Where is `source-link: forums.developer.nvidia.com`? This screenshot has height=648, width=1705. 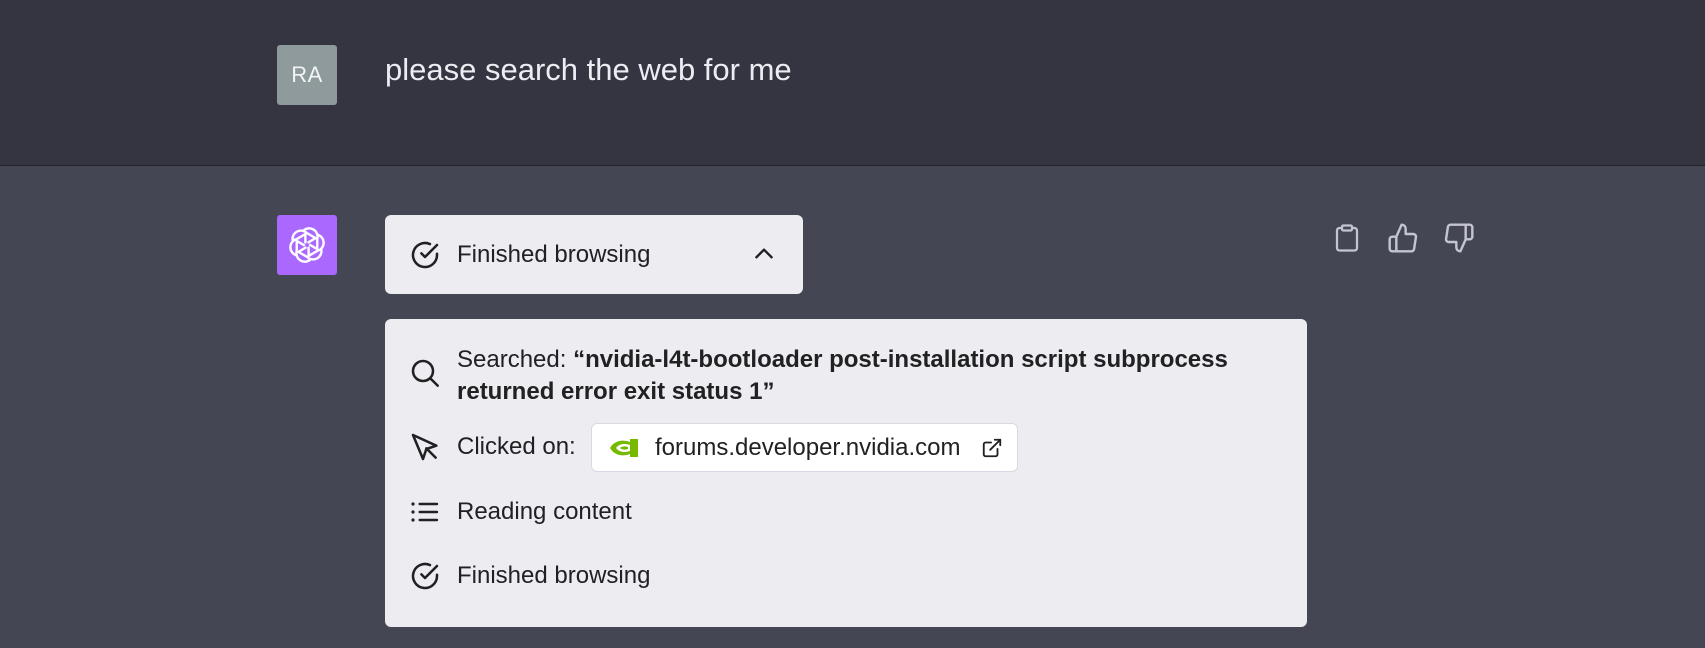 source-link: forums.developer.nvidia.com is located at coordinates (804, 447).